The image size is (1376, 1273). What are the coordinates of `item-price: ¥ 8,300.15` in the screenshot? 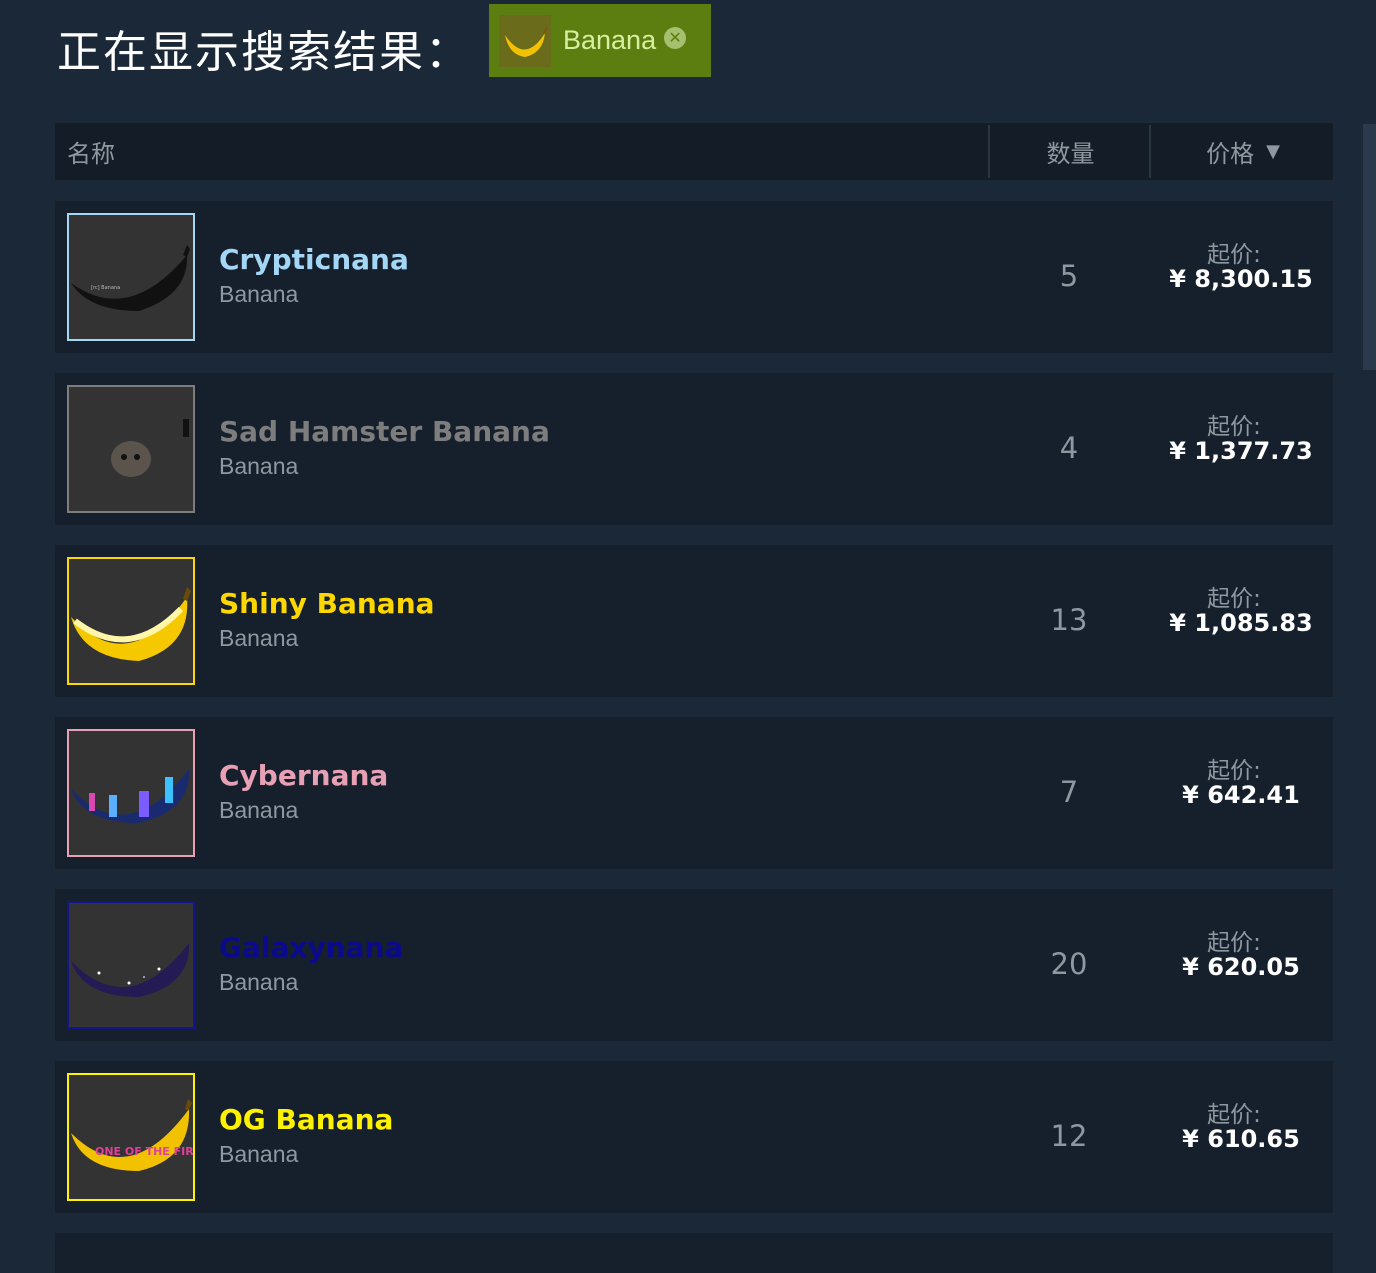 It's located at (1241, 279).